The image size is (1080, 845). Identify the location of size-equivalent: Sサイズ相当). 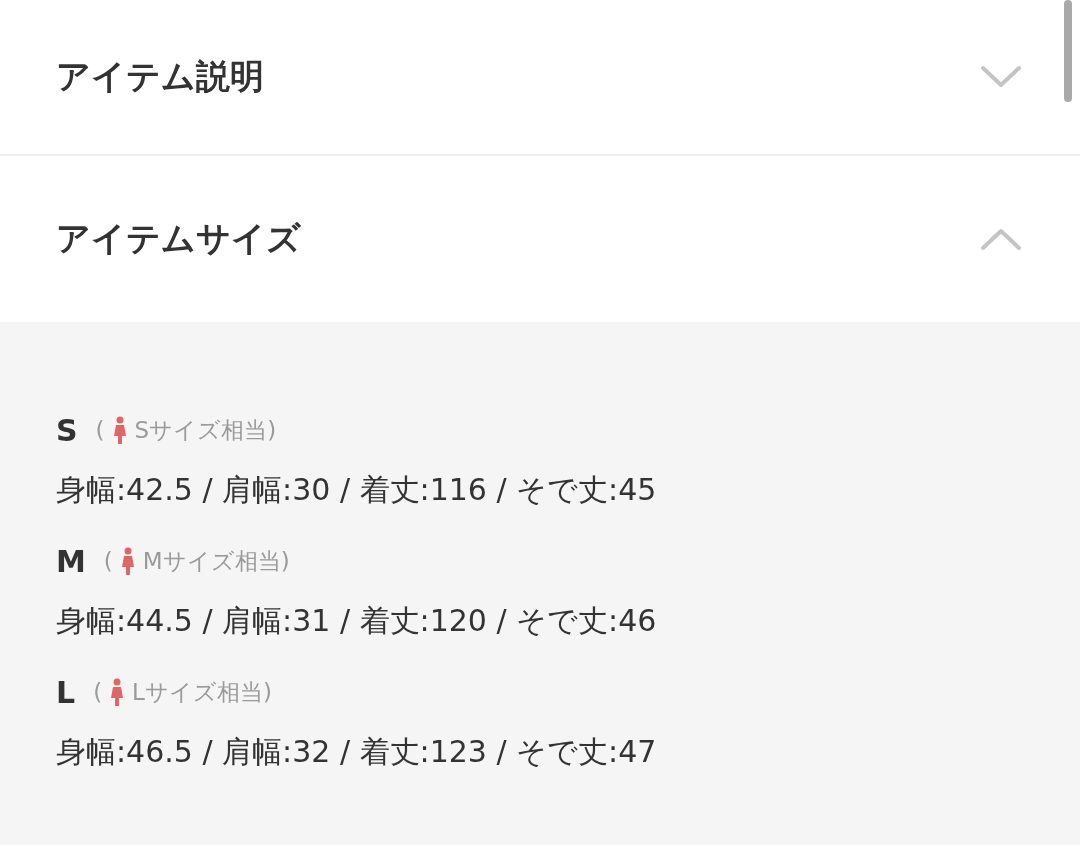
(205, 430).